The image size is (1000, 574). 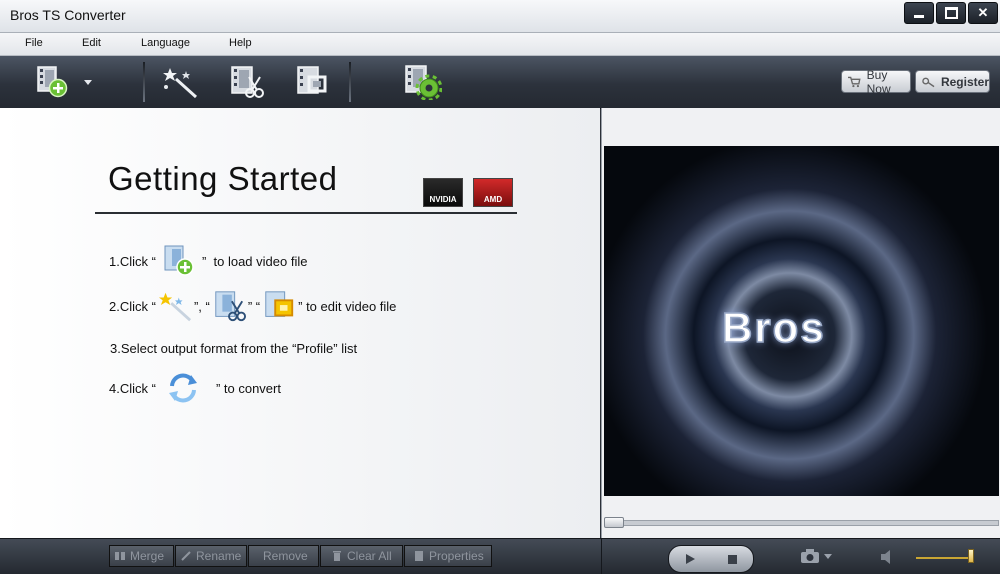 I want to click on pencil-icon, so click(x=186, y=556).